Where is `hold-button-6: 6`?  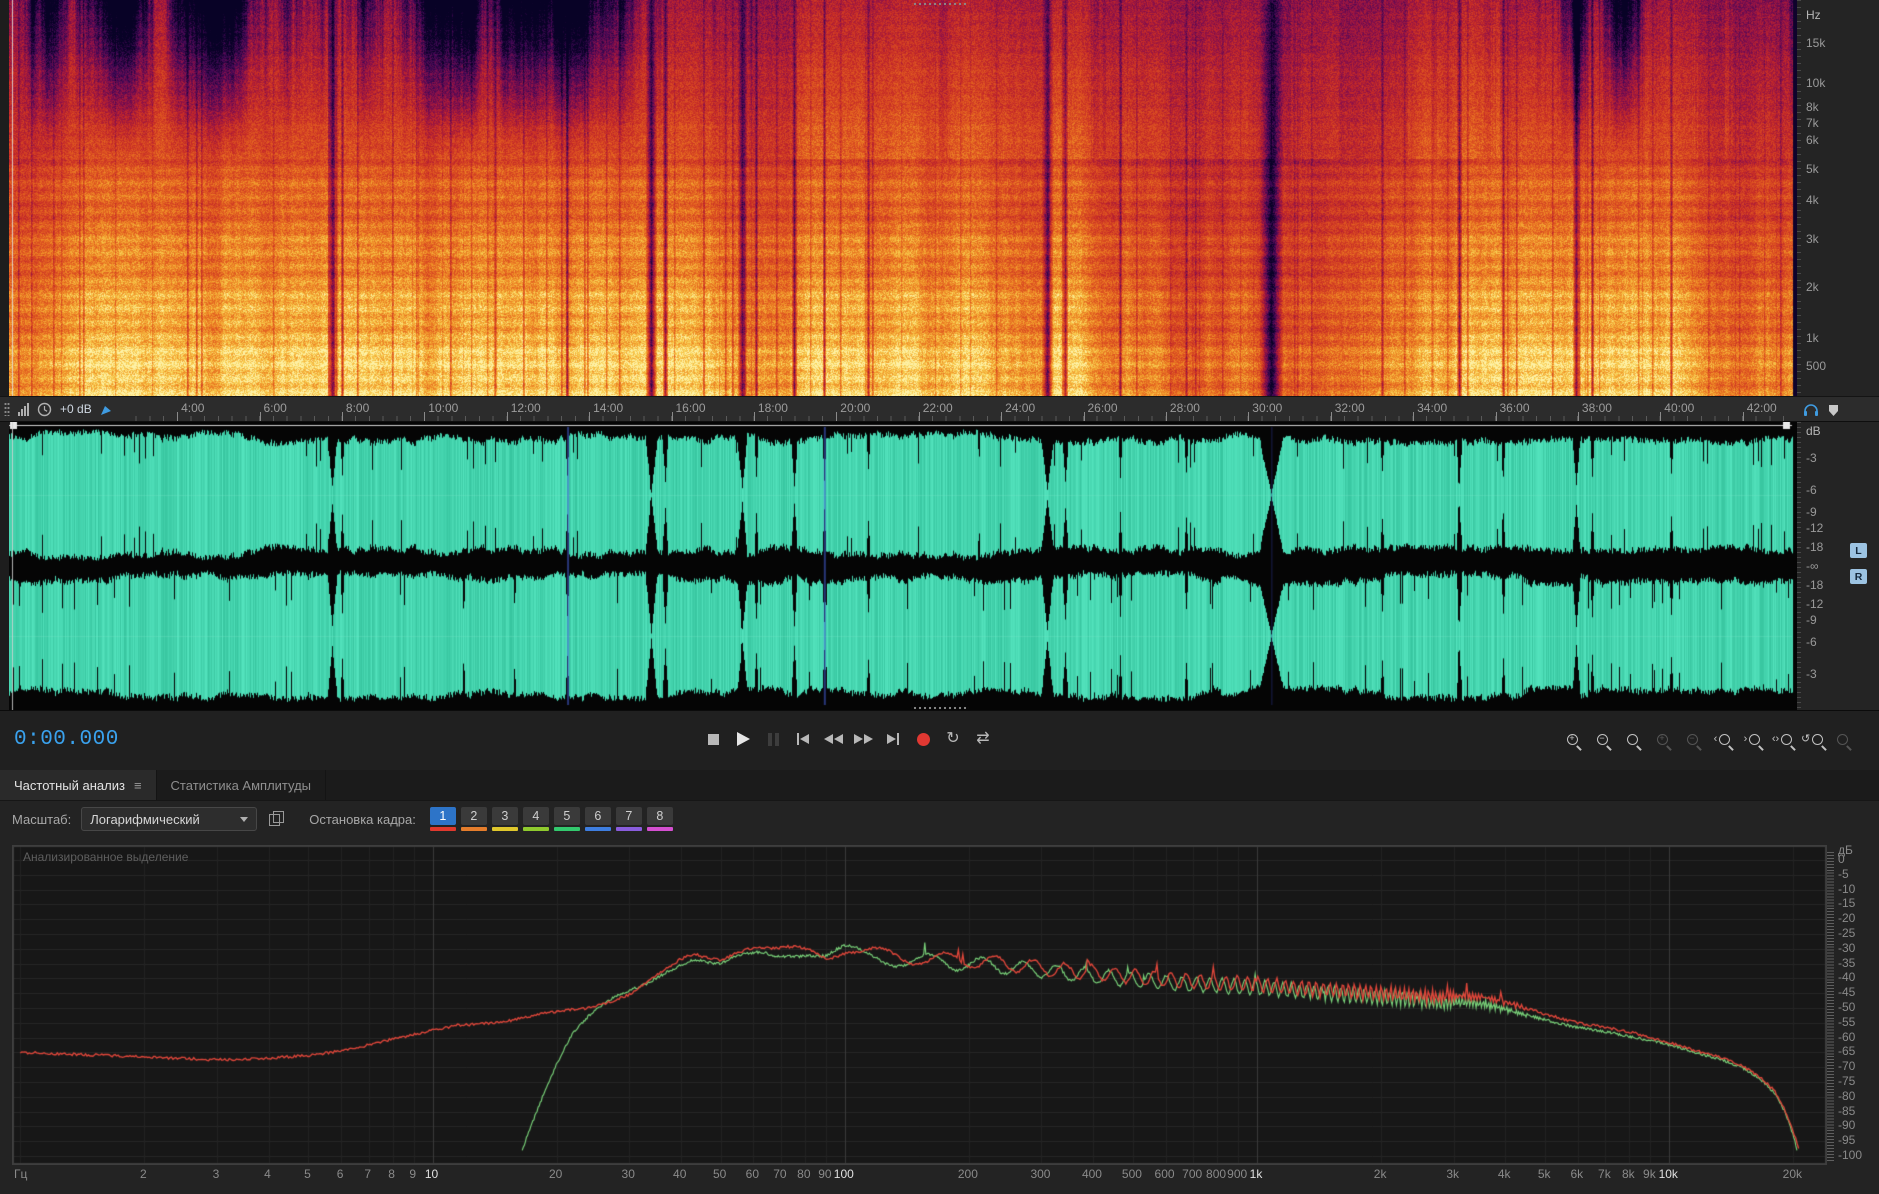
hold-button-6: 6 is located at coordinates (597, 819).